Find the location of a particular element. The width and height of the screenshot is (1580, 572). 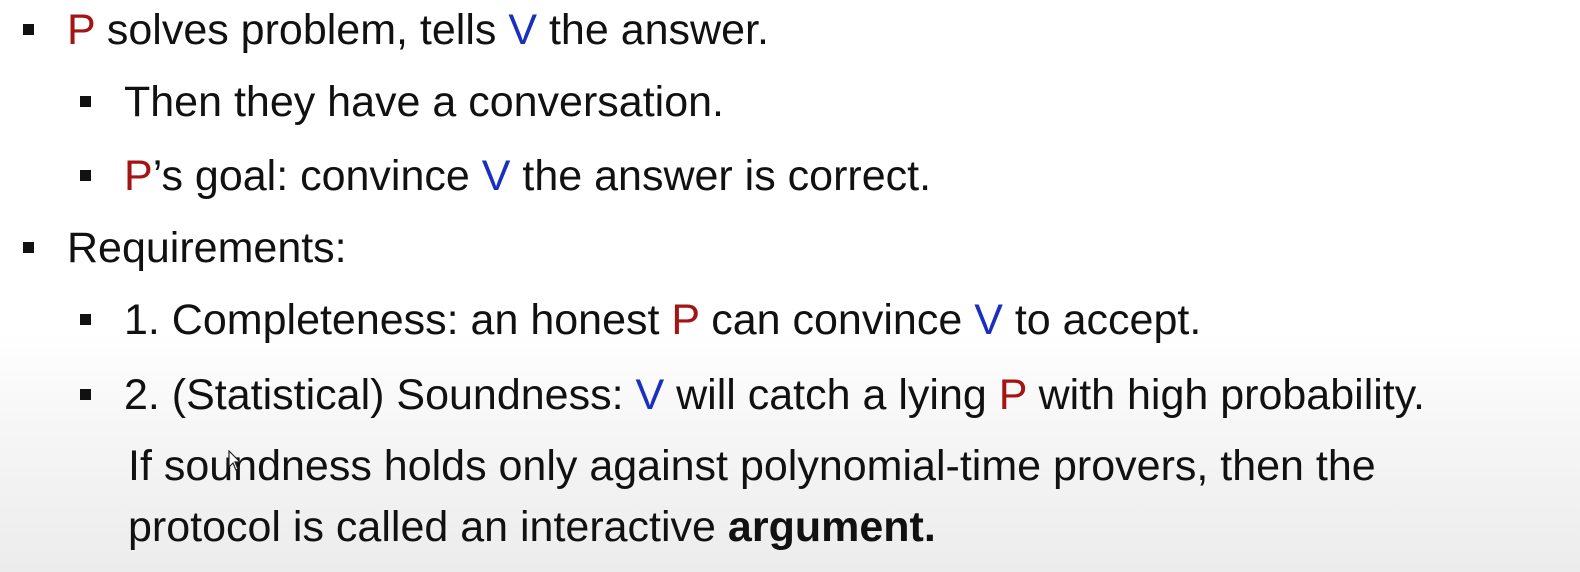

bullet-text: 1. Completeness: an honest is located at coordinates (398, 320).